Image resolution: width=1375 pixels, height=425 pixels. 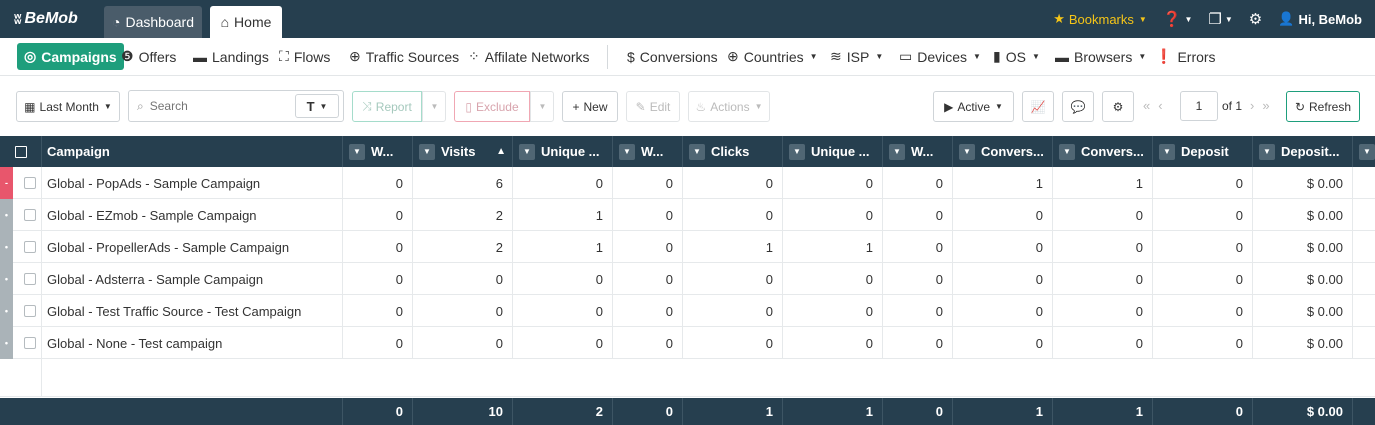 I want to click on page-number-input: 1, so click(x=1199, y=106).